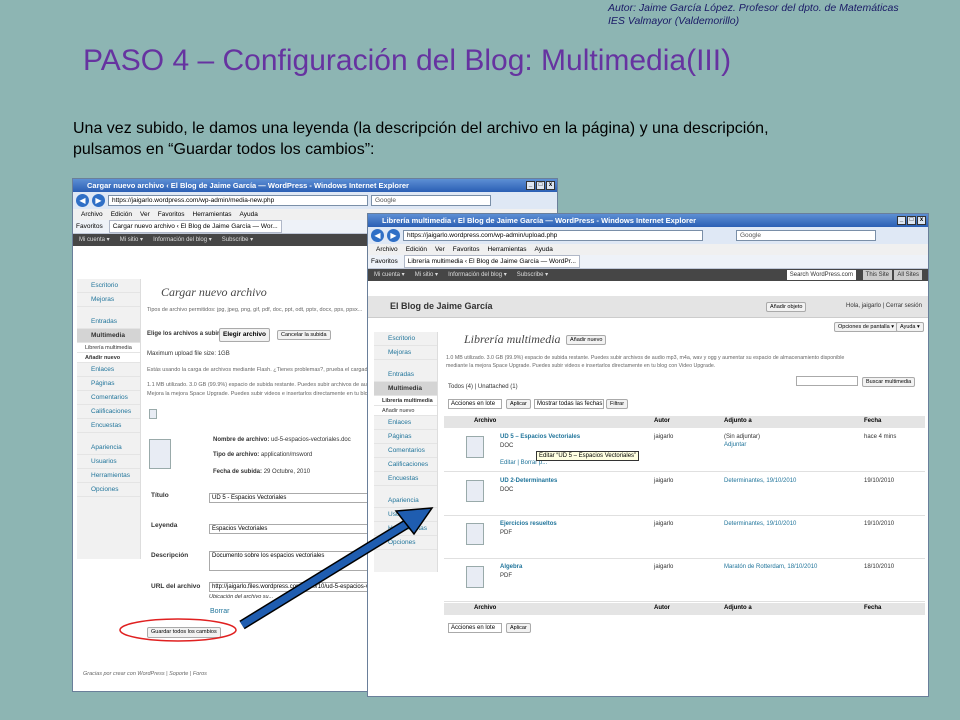 The image size is (960, 720). Describe the element at coordinates (426, 275) in the screenshot. I see `wpbar-my-site: Mi sitio ▾` at that location.